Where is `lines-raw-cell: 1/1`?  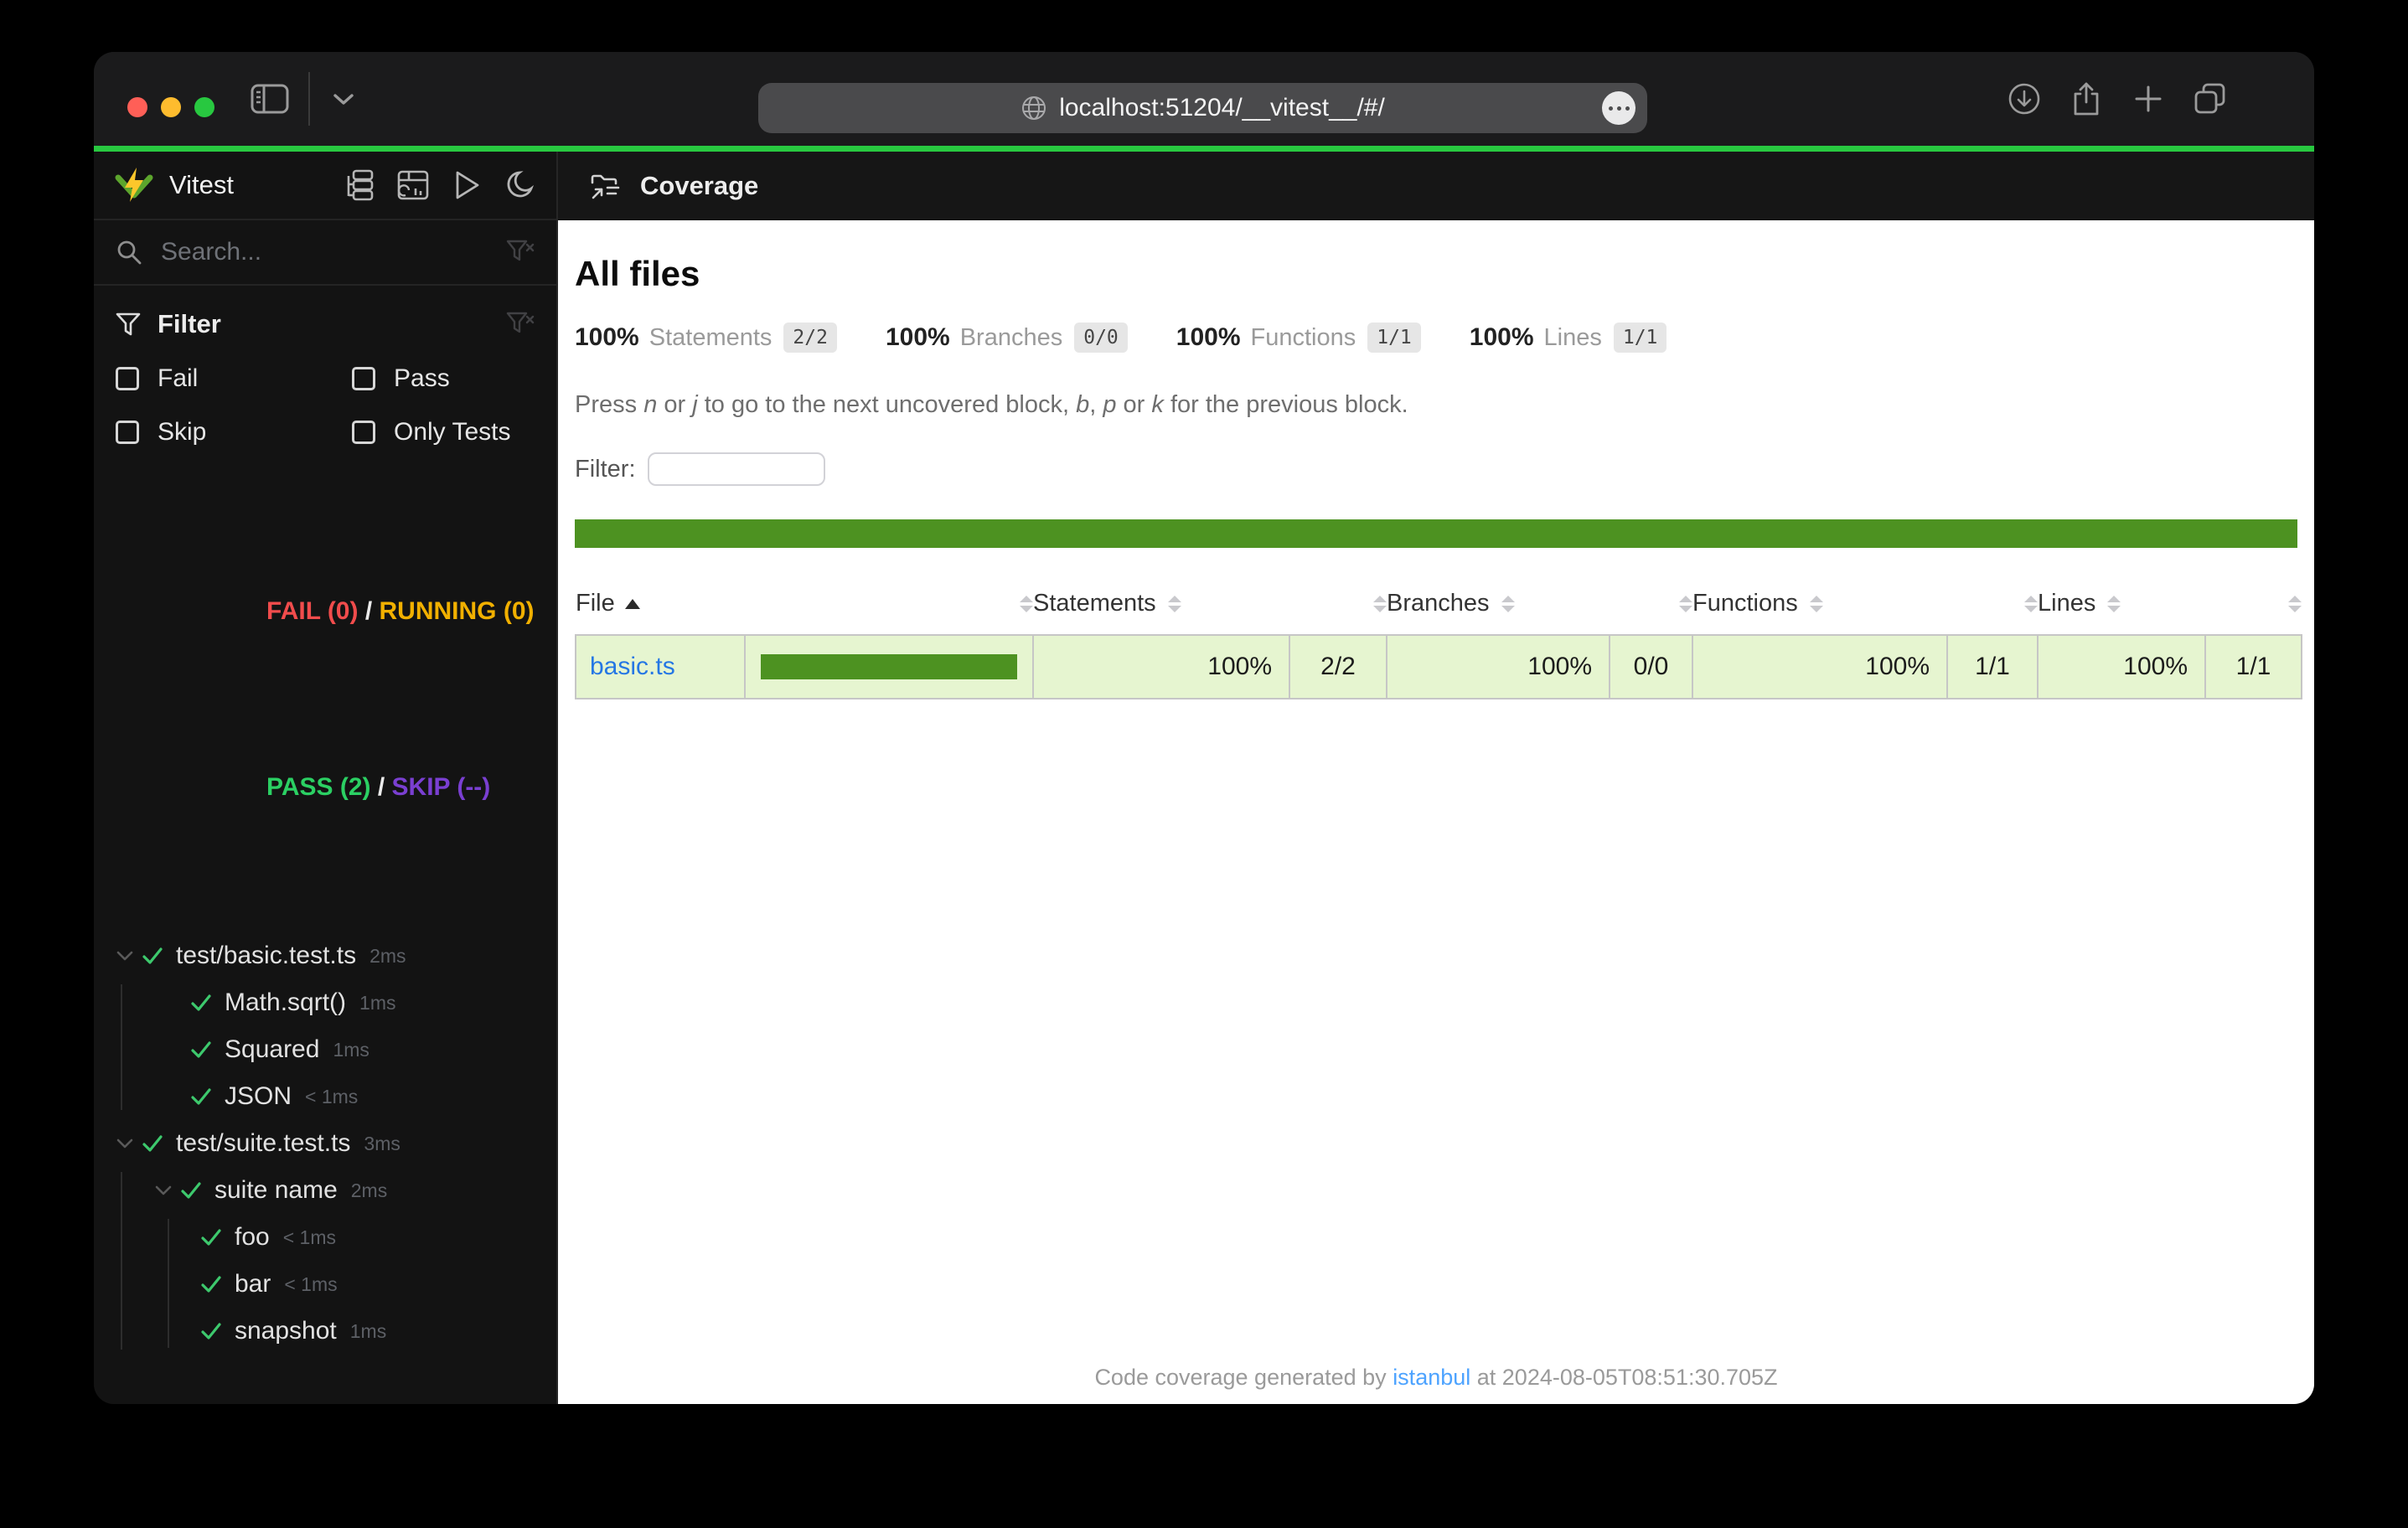 lines-raw-cell: 1/1 is located at coordinates (2253, 666).